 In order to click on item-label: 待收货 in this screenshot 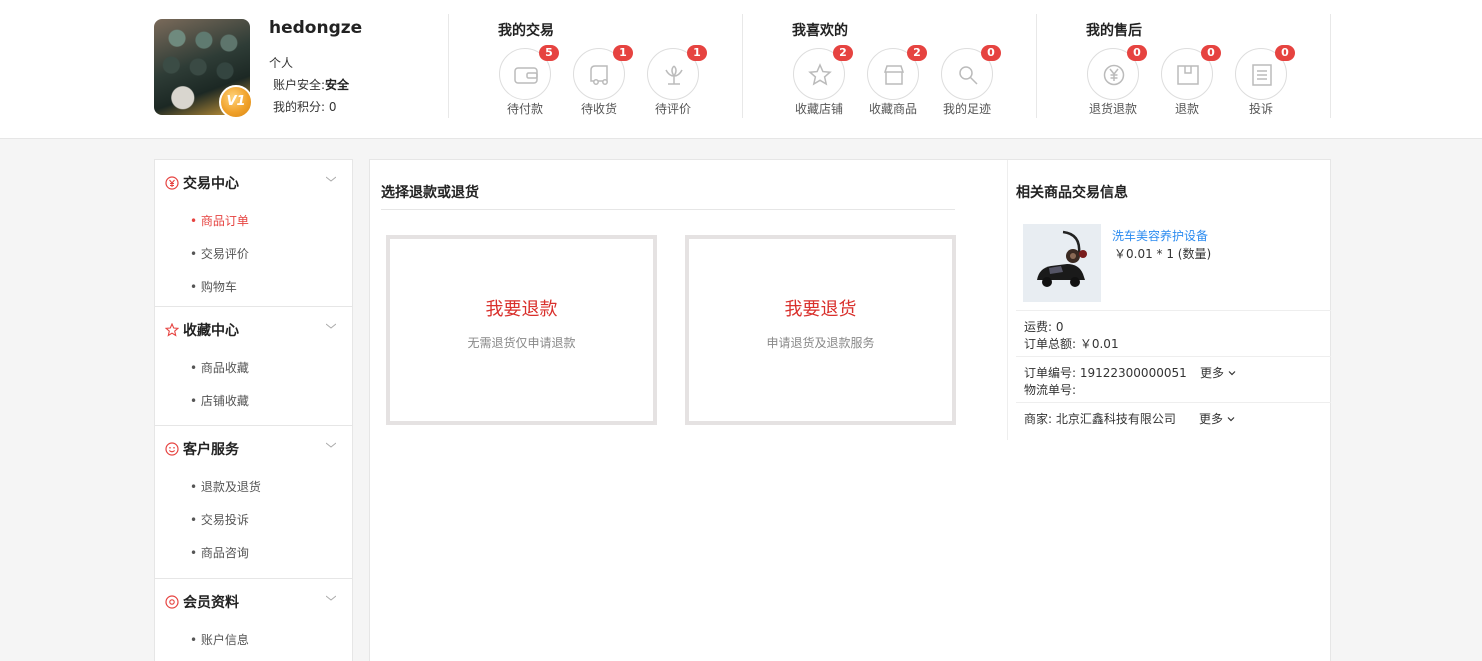, I will do `click(598, 109)`.